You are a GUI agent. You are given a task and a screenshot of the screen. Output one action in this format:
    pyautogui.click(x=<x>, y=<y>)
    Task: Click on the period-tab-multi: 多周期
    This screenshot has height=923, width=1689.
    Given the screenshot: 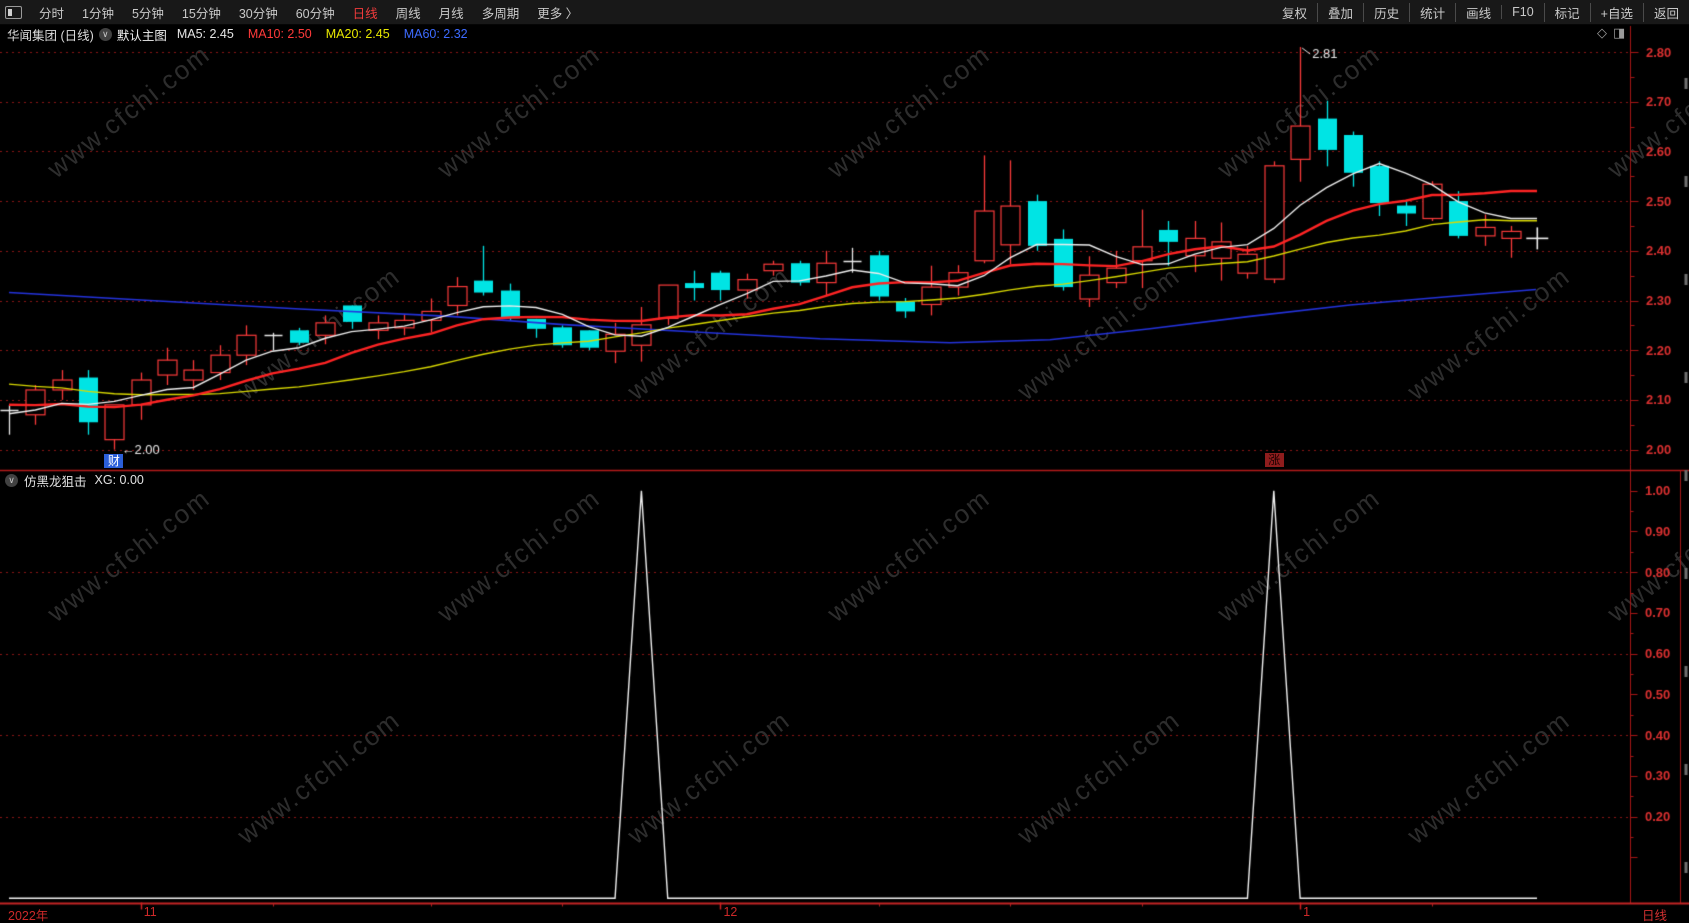 What is the action you would take?
    pyautogui.click(x=501, y=12)
    